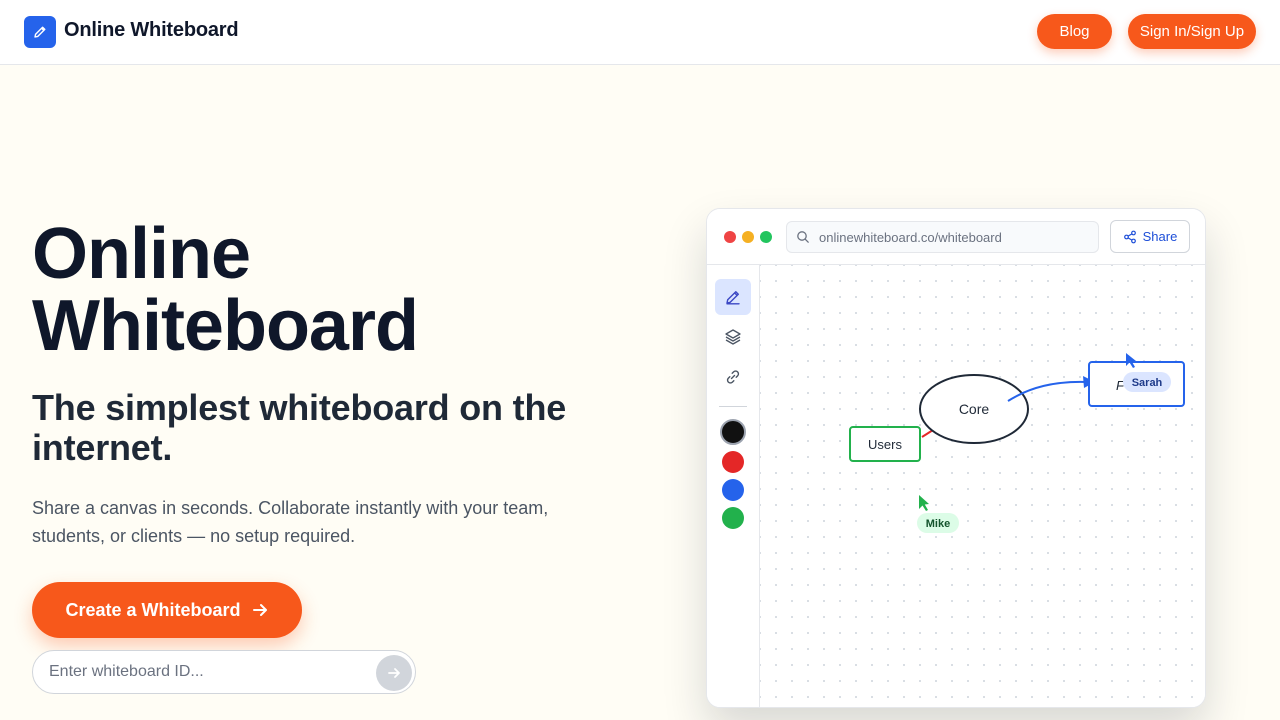 The width and height of the screenshot is (1280, 720). I want to click on share-icon, so click(1129, 236).